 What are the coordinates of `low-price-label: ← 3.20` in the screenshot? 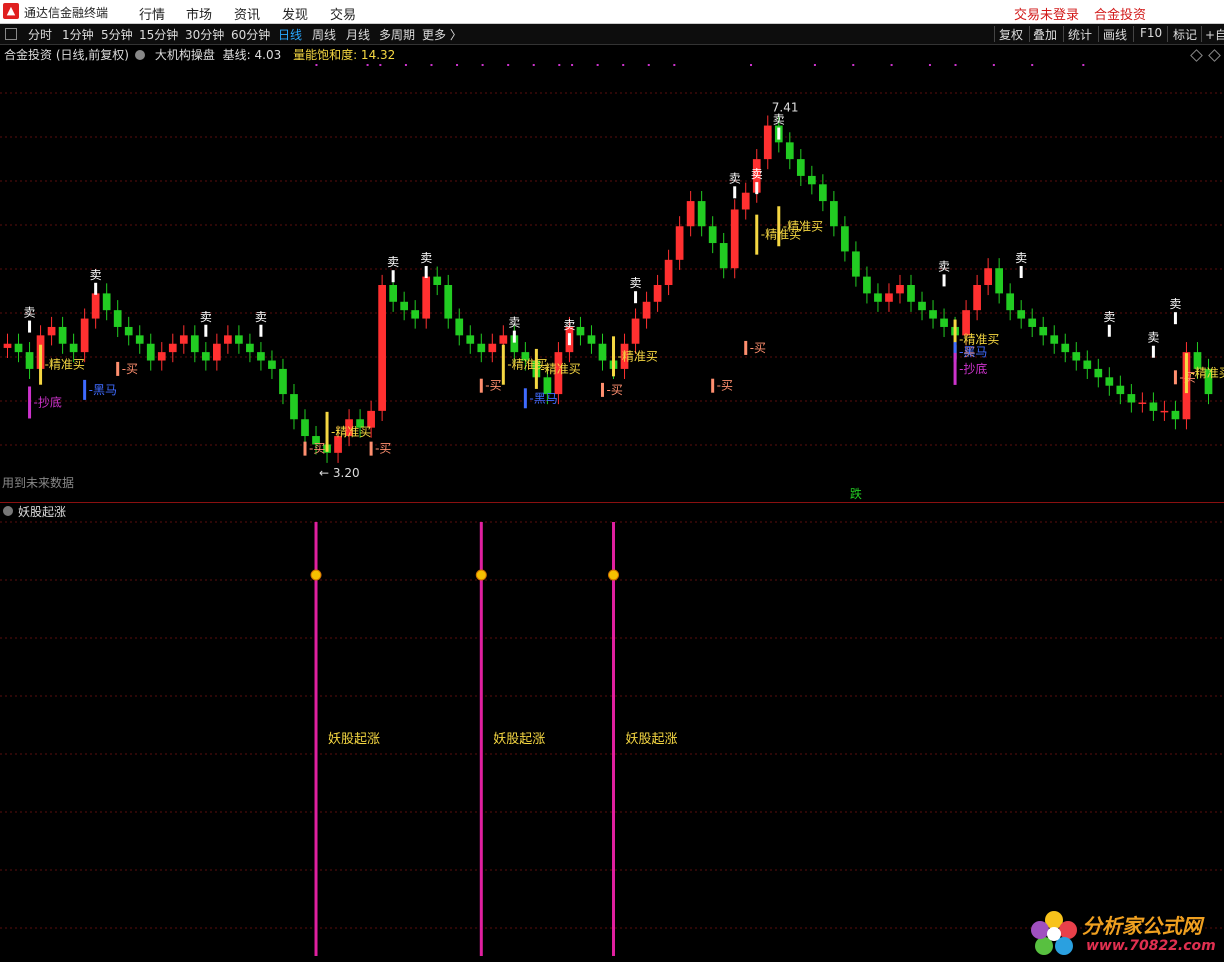 It's located at (339, 473).